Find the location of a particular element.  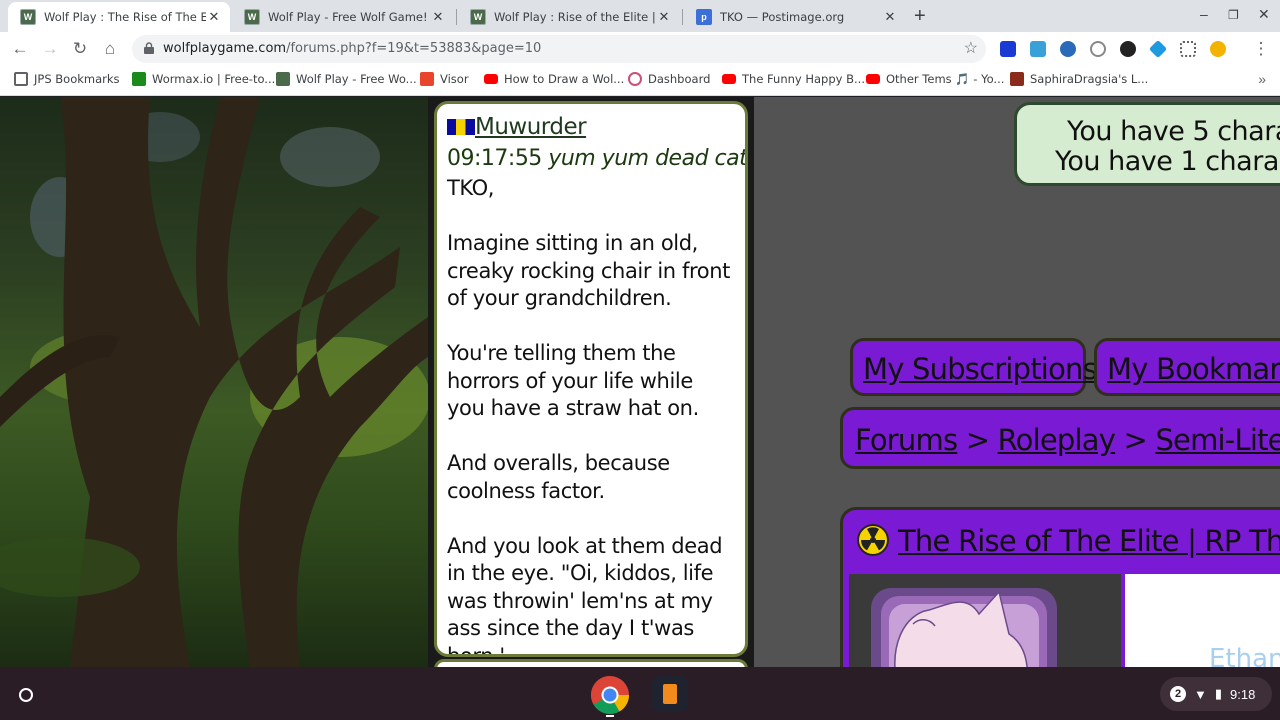

author-link: Muwurder is located at coordinates (531, 127).